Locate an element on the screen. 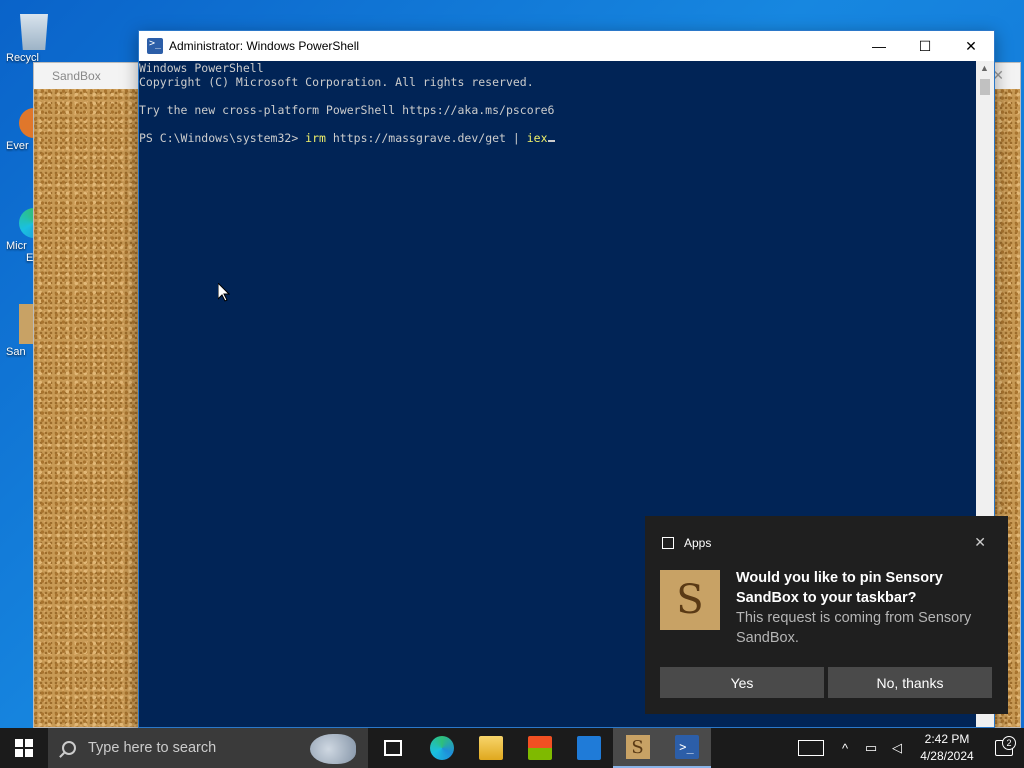  sandbox-icon: S is located at coordinates (637, 747).